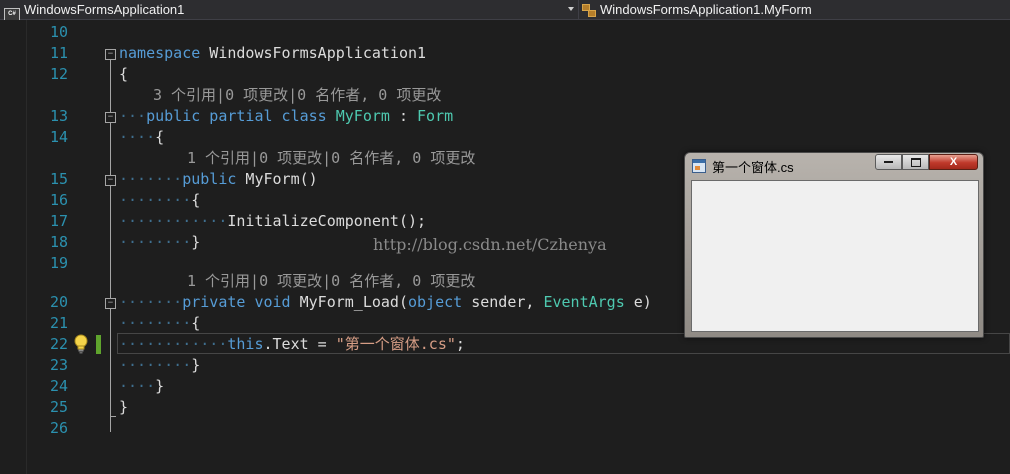 The image size is (1010, 474). Describe the element at coordinates (236, 302) in the screenshot. I see `keyword: private void` at that location.